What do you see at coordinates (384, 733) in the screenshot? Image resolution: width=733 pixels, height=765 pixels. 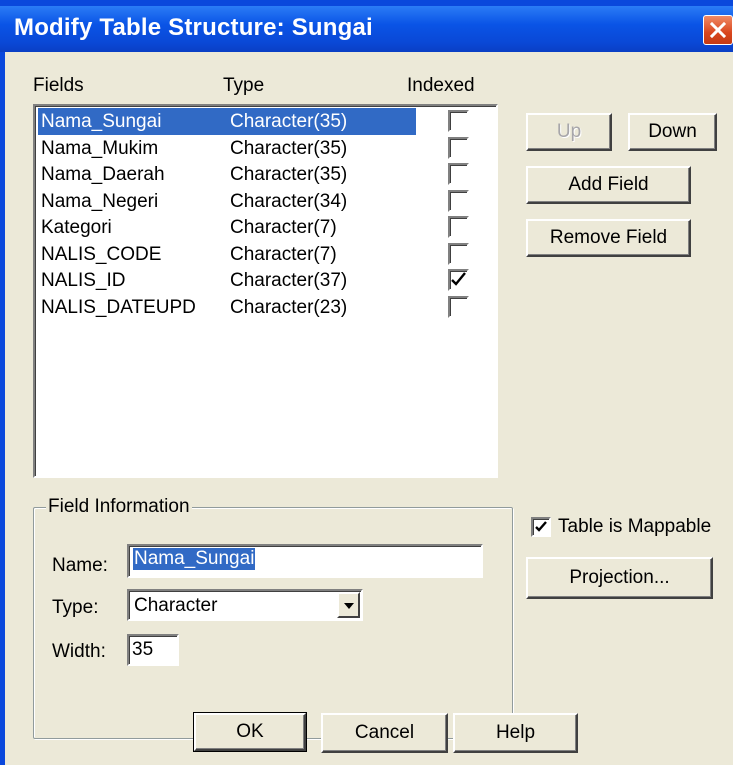 I see `cancel-button: Cancel` at bounding box center [384, 733].